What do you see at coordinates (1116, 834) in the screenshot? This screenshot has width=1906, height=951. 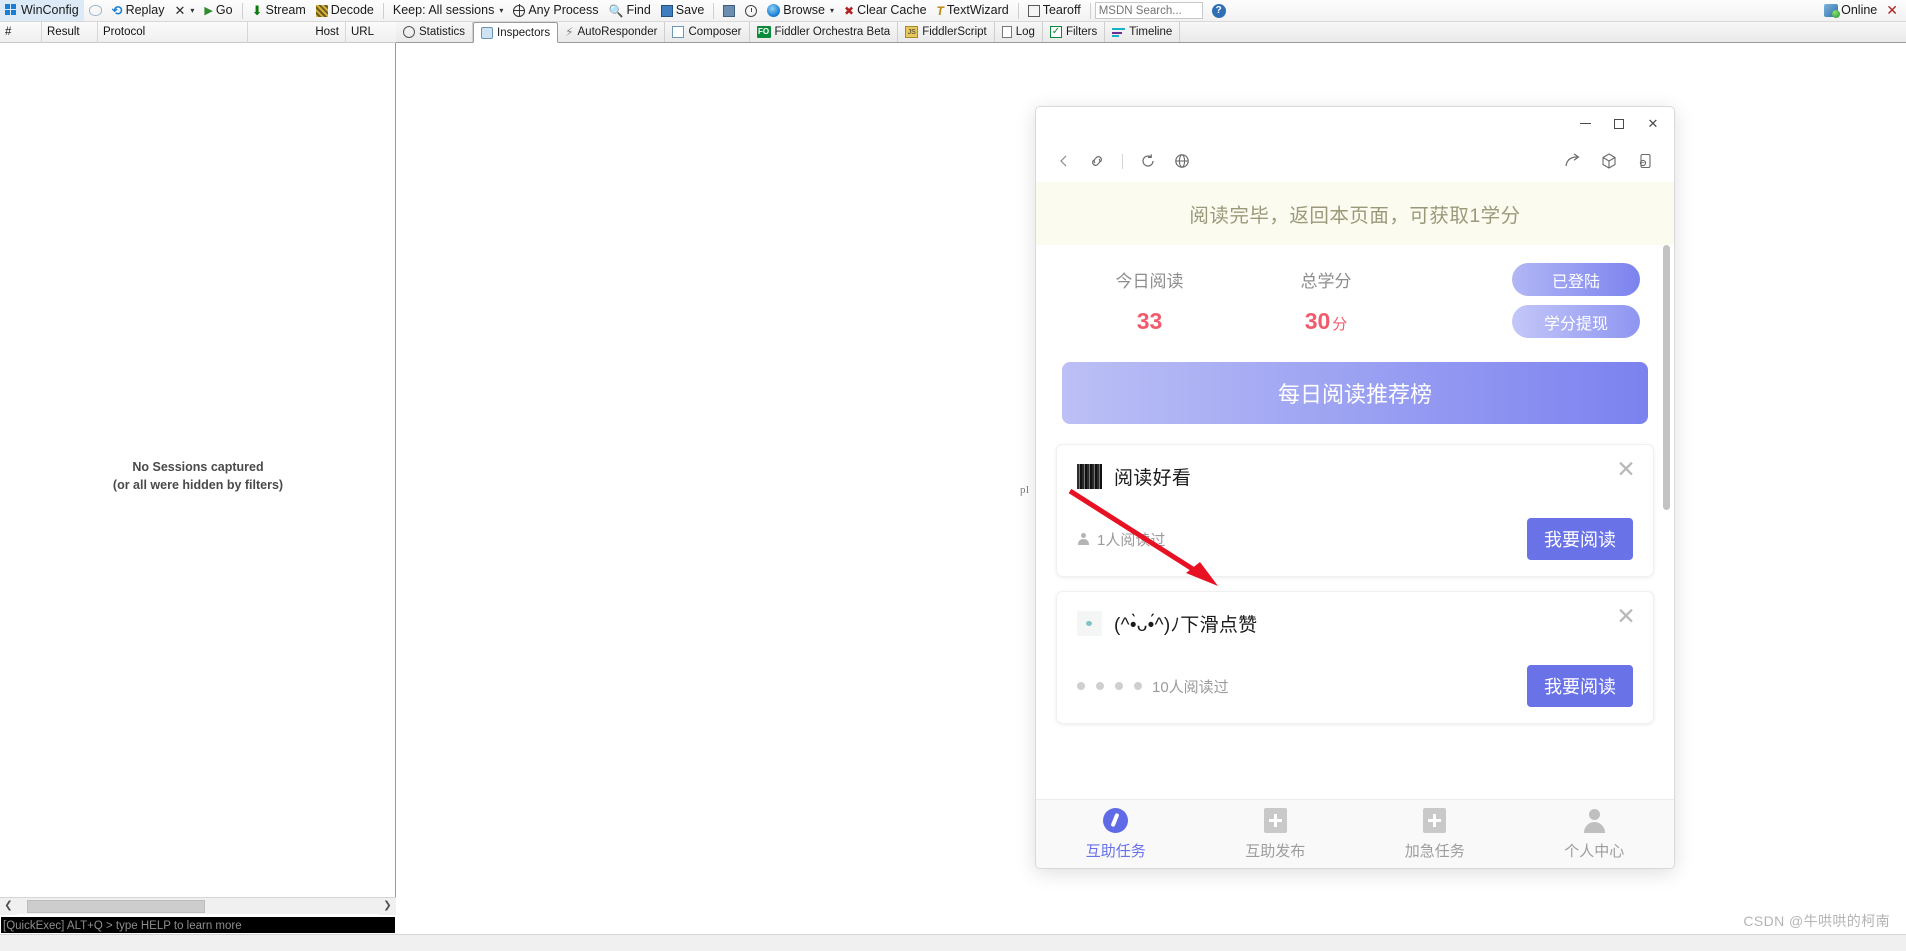 I see `tabbar-item-mutual-tasks: 互助任务` at bounding box center [1116, 834].